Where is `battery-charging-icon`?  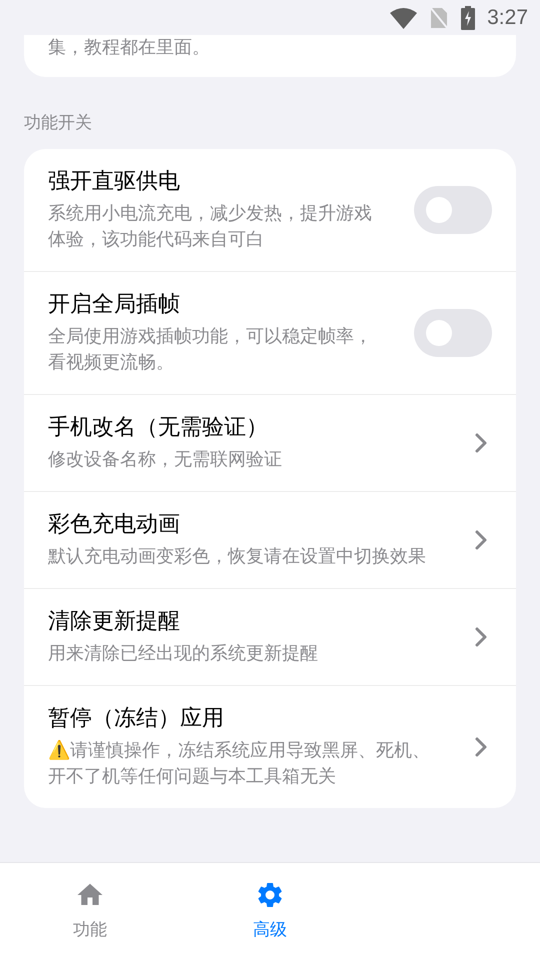 battery-charging-icon is located at coordinates (468, 18).